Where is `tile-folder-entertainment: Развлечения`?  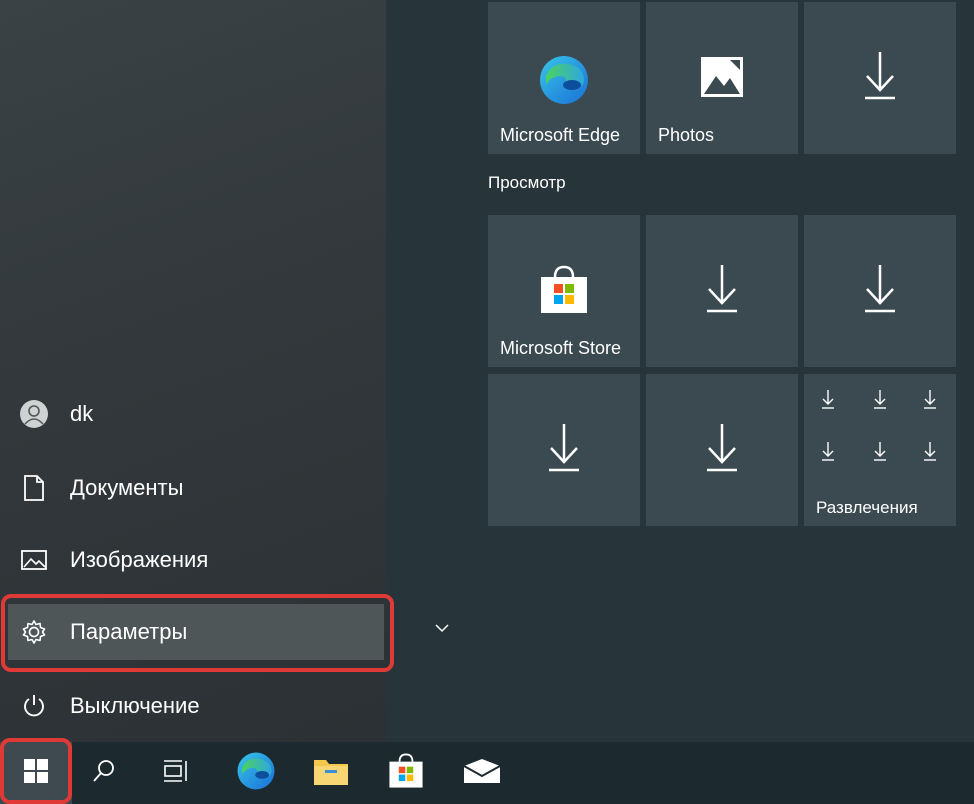 tile-folder-entertainment: Развлечения is located at coordinates (880, 450).